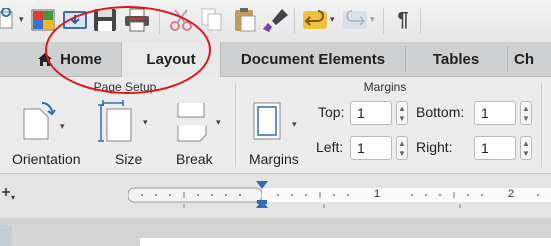 This screenshot has height=246, width=551. What do you see at coordinates (495, 148) in the screenshot?
I see `right-margin-input: 1` at bounding box center [495, 148].